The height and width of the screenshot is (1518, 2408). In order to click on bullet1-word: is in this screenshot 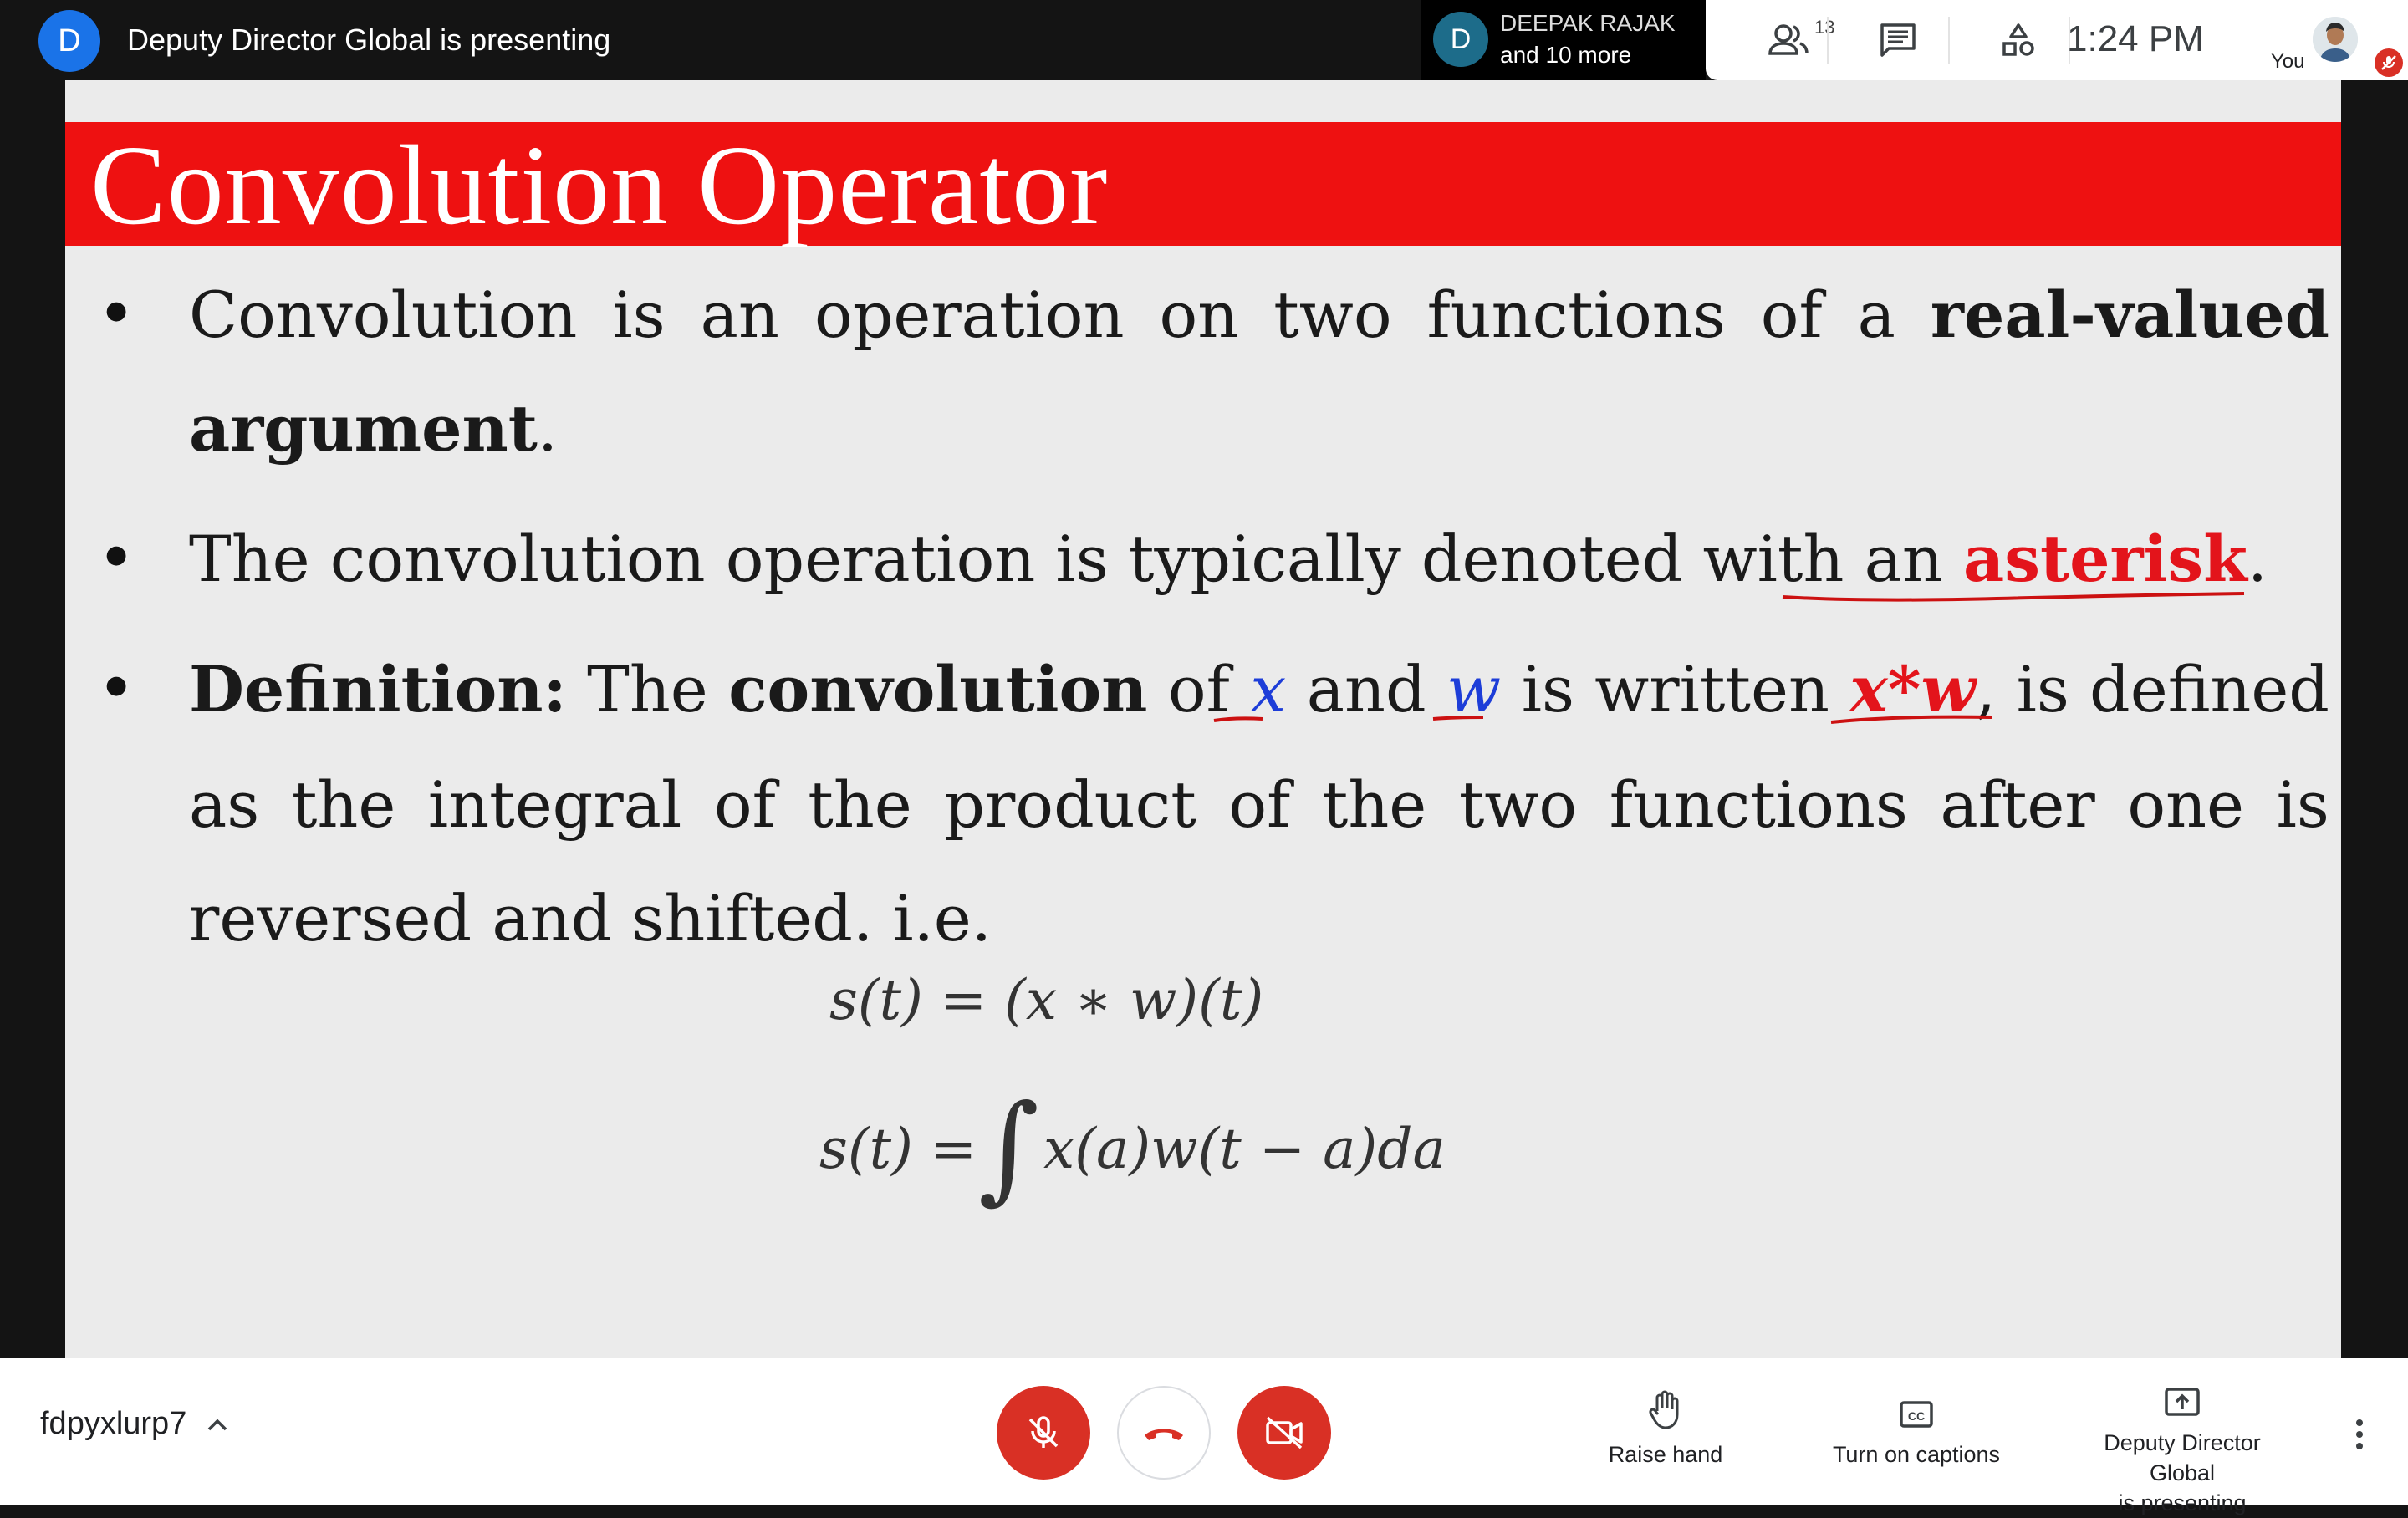, I will do `click(639, 315)`.